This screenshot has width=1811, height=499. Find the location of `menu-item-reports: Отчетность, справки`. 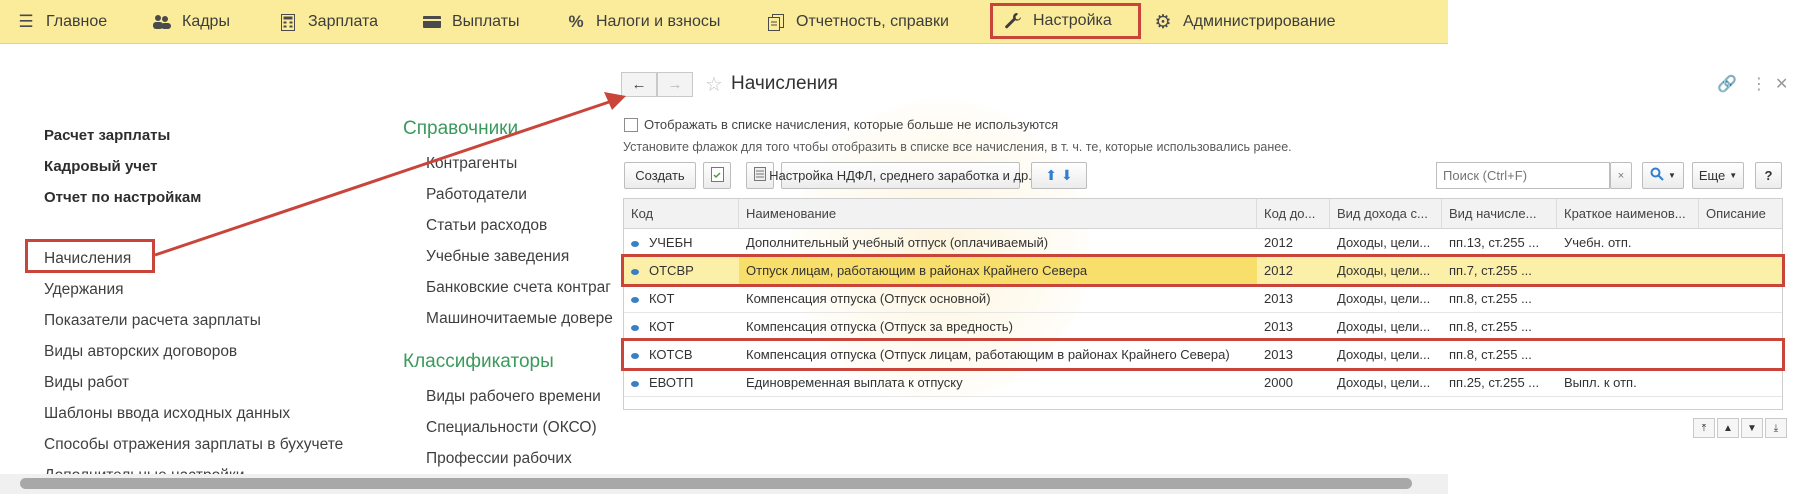

menu-item-reports: Отчетность, справки is located at coordinates (857, 22).